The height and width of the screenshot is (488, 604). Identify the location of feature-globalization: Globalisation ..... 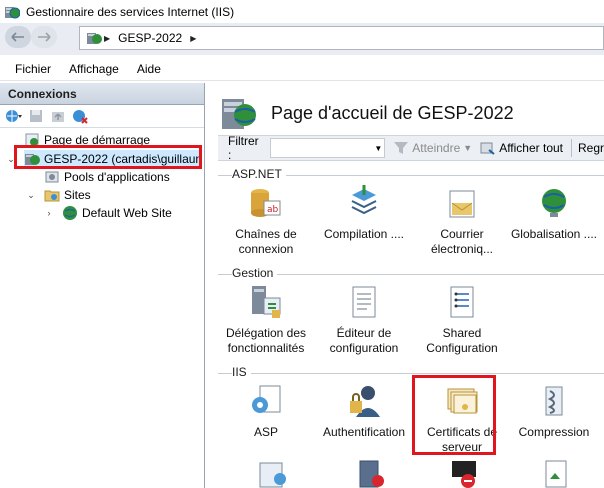
(554, 213).